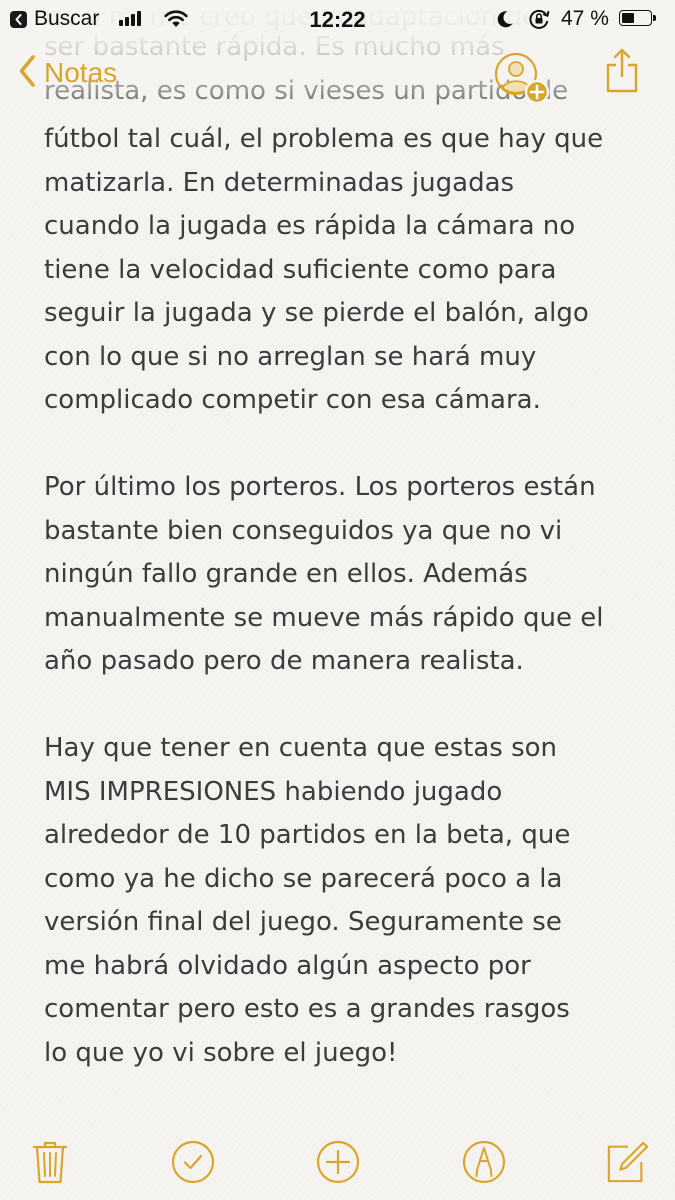  Describe the element at coordinates (539, 21) in the screenshot. I see `rotation-lock-icon` at that location.